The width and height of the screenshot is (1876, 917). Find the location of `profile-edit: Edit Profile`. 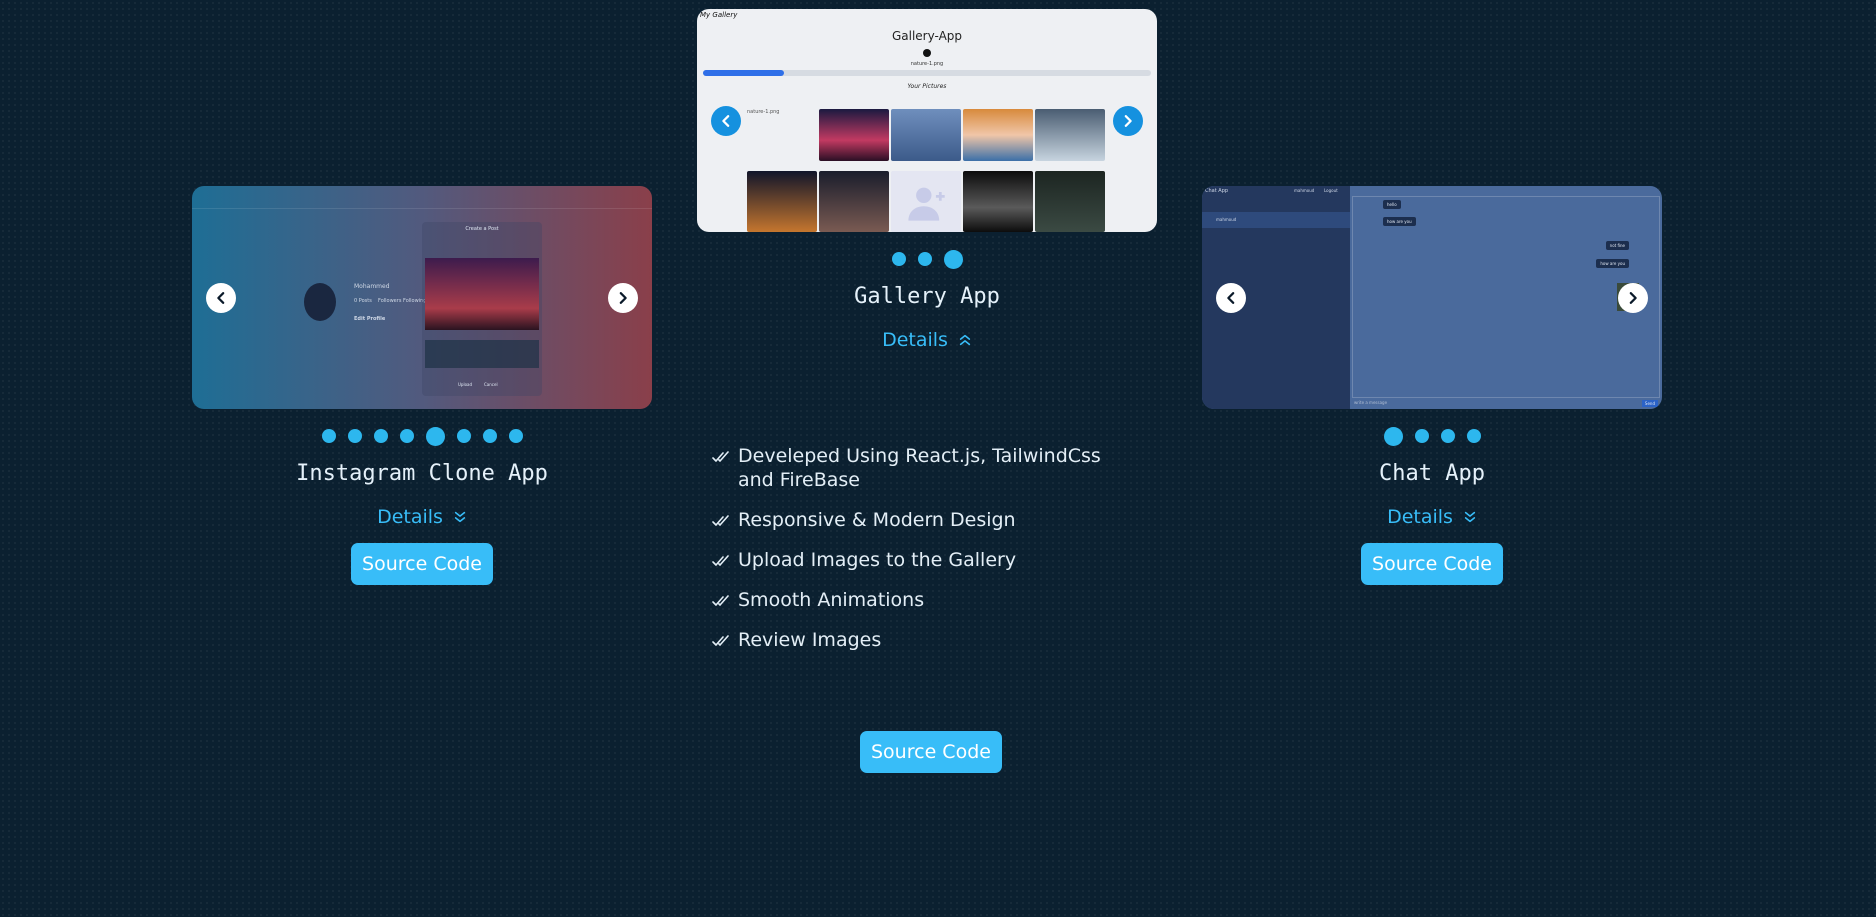

profile-edit: Edit Profile is located at coordinates (370, 319).